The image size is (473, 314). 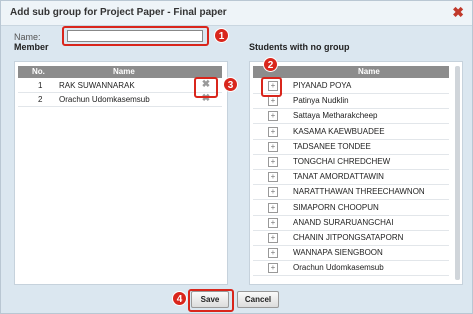 I want to click on student-name: Patinya Nudklin, so click(x=321, y=101).